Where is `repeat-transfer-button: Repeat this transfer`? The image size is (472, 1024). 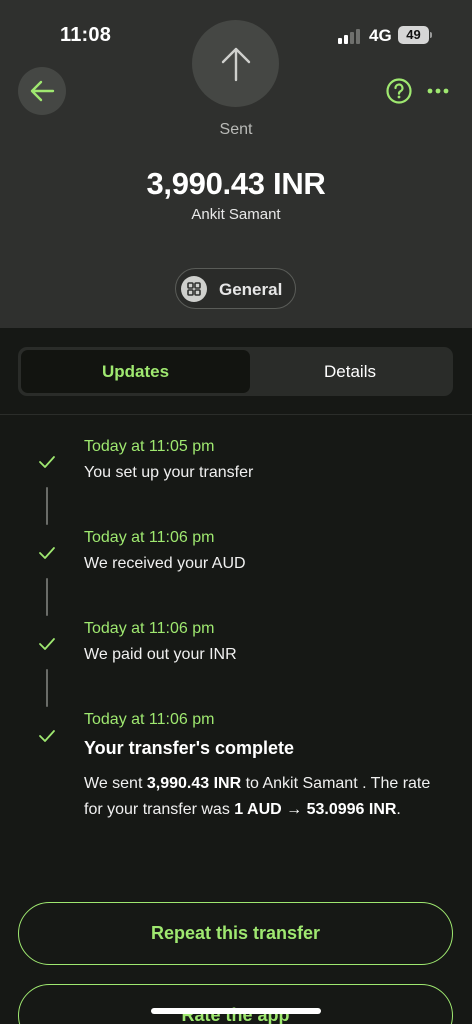
repeat-transfer-button: Repeat this transfer is located at coordinates (235, 933).